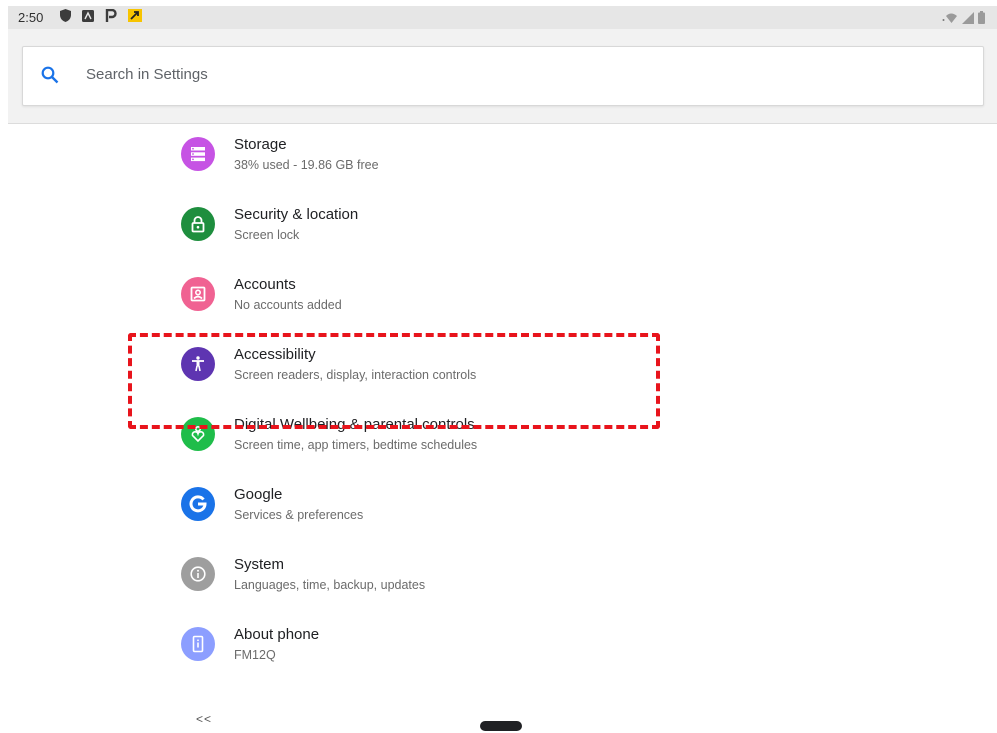  What do you see at coordinates (498, 715) in the screenshot?
I see `navigation-bar: <<` at bounding box center [498, 715].